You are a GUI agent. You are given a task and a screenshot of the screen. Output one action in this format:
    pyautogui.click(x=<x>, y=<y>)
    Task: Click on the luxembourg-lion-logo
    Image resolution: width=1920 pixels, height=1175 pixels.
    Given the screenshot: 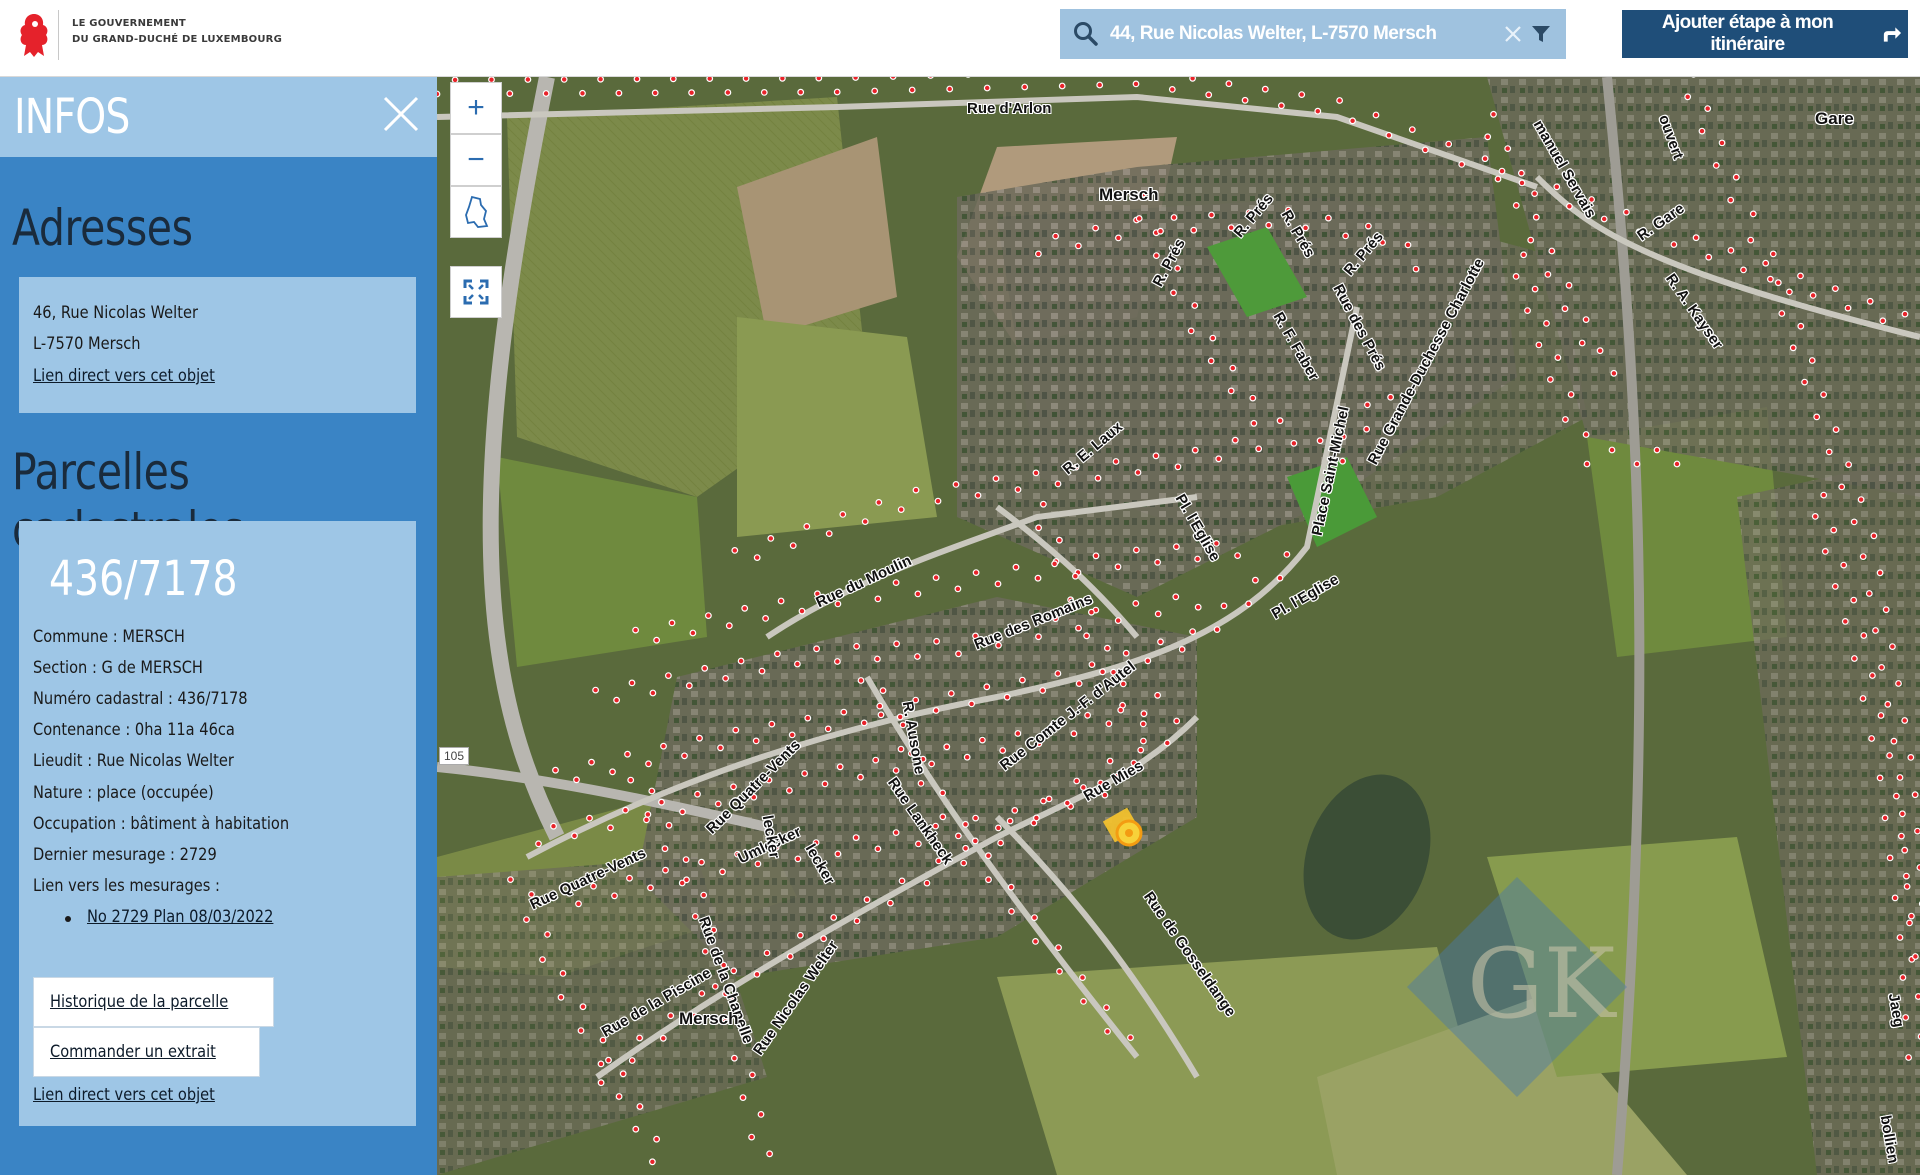 What is the action you would take?
    pyautogui.click(x=34, y=35)
    